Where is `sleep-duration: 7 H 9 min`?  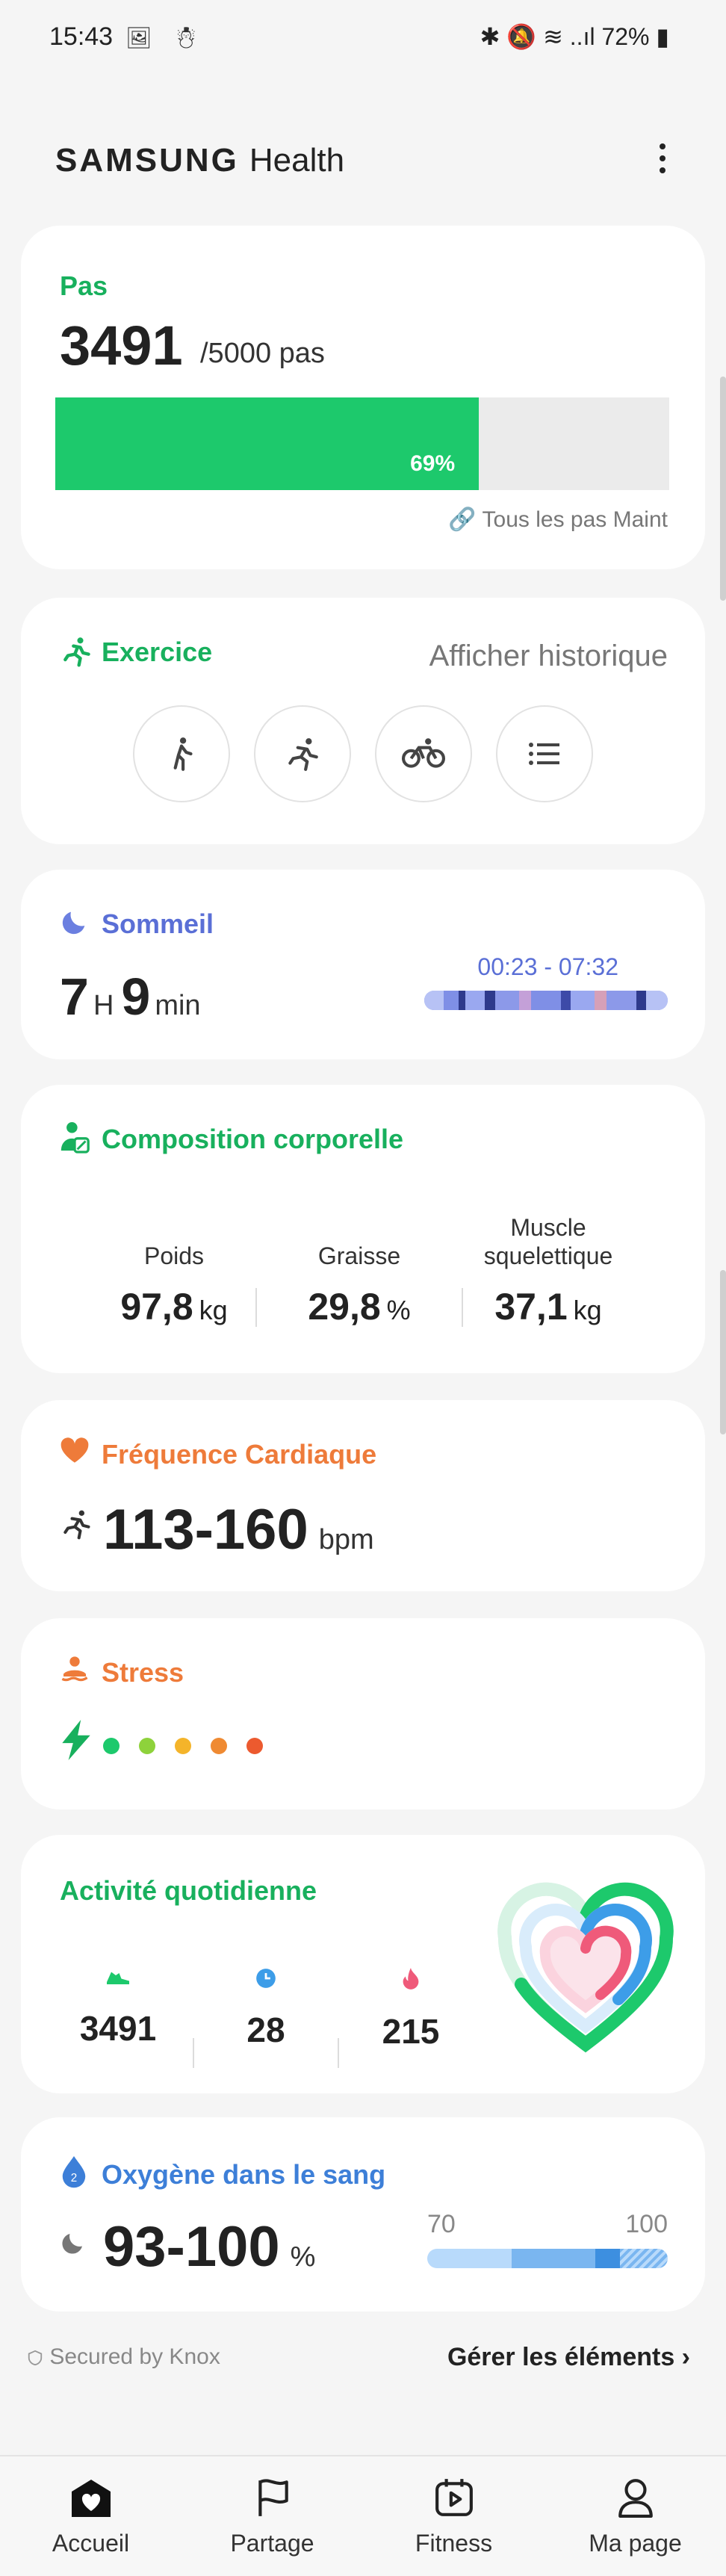
sleep-duration: 7 H 9 min is located at coordinates (134, 997).